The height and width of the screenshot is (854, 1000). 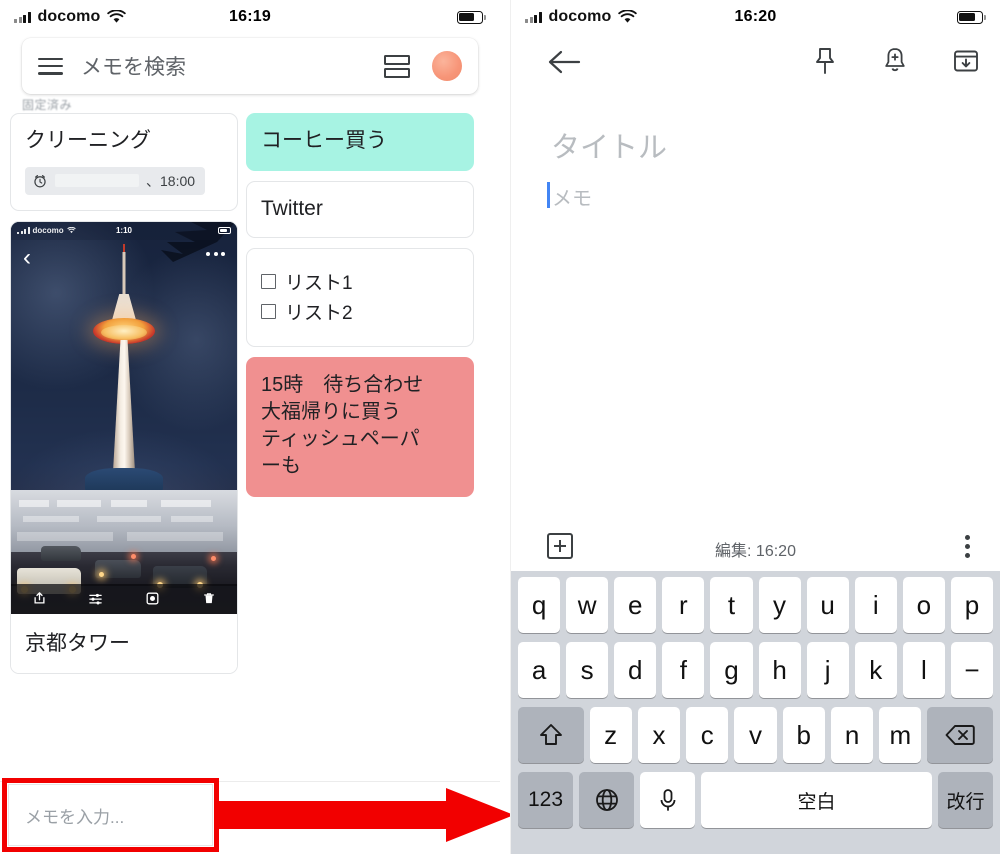 What do you see at coordinates (124, 569) in the screenshot?
I see `street-foreground` at bounding box center [124, 569].